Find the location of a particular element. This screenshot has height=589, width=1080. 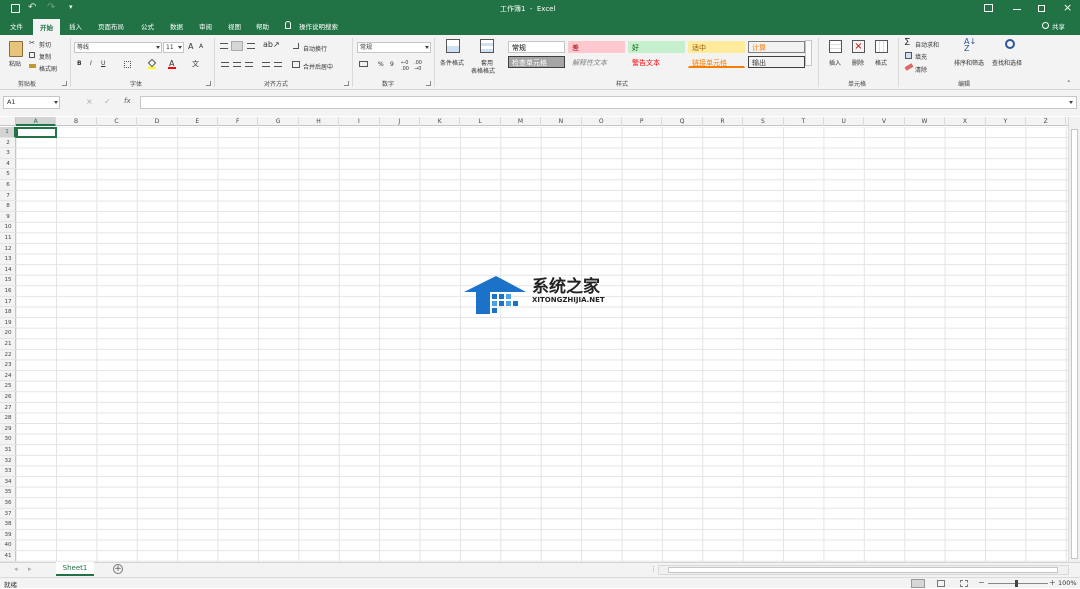

cut-button: 剪切 is located at coordinates (45, 44).